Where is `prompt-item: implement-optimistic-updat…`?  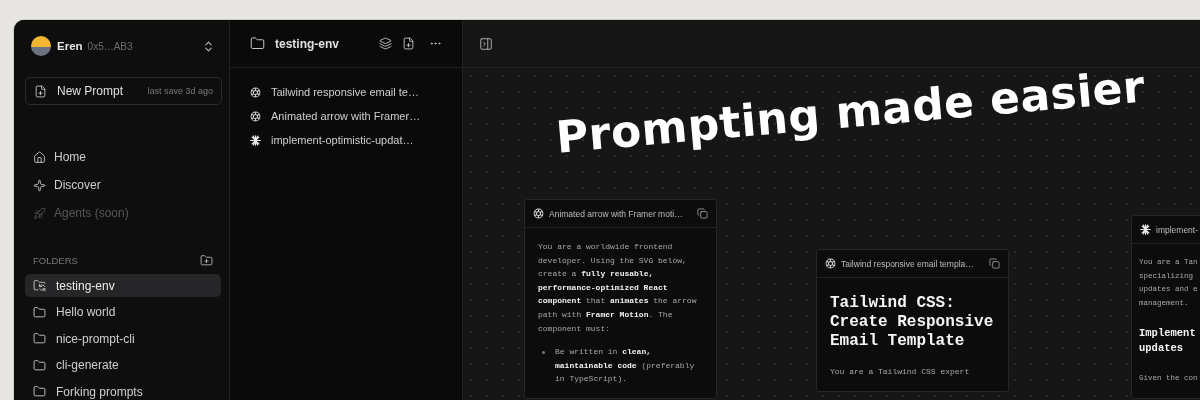
prompt-item: implement-optimistic-updat… is located at coordinates (346, 140).